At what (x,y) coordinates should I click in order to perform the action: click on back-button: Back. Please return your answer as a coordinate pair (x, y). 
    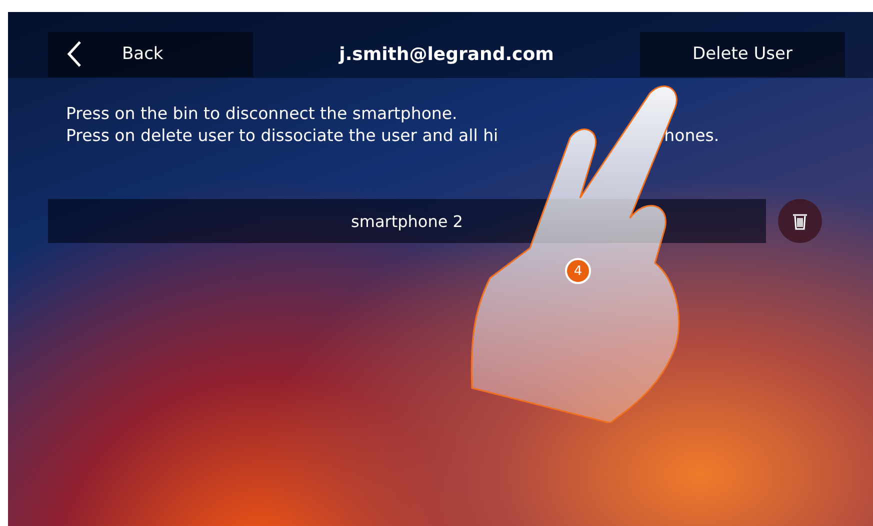
    Looking at the image, I should click on (150, 54).